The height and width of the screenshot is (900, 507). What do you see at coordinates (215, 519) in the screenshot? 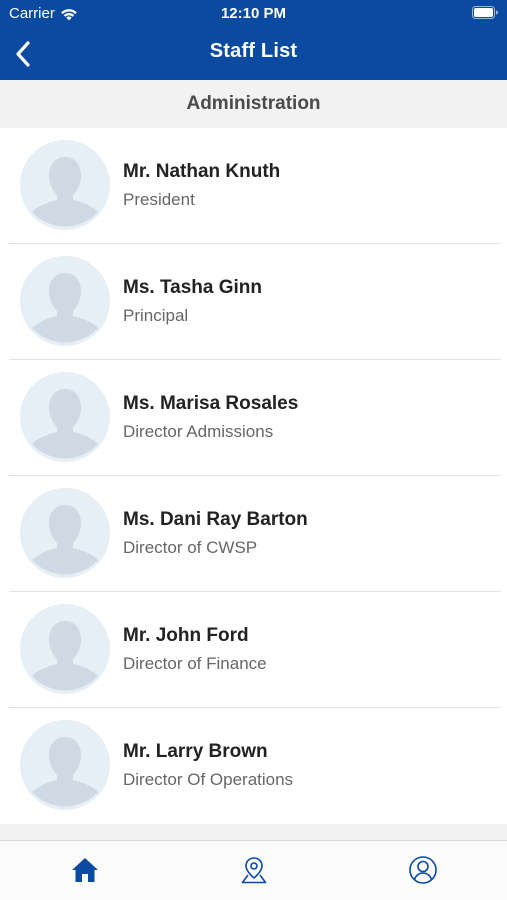
I see `staff-name: Ms. Dani Ray Barton` at bounding box center [215, 519].